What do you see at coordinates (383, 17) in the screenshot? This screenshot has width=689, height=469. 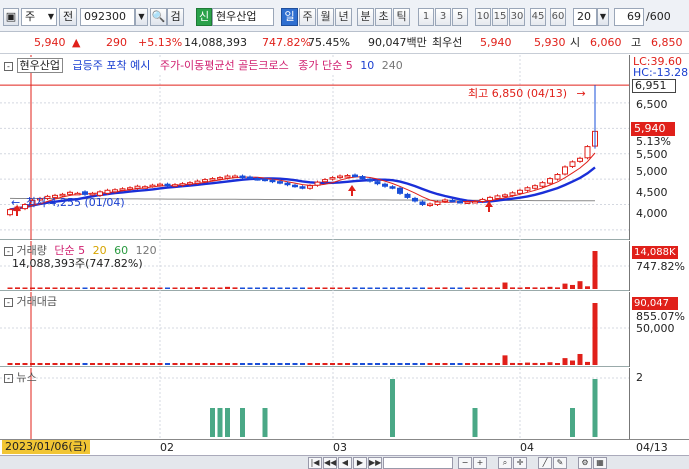 I see `tab-second: 초` at bounding box center [383, 17].